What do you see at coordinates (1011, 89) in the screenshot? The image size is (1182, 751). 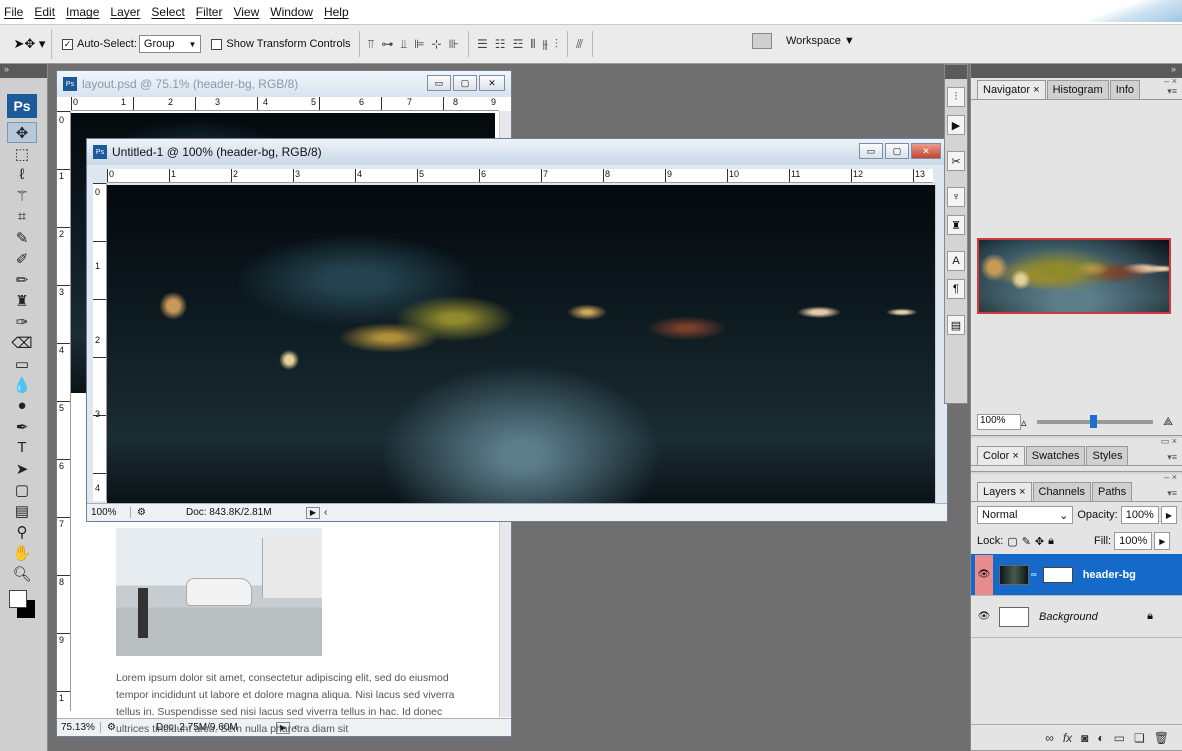 I see `tab-navigator: Navigator ×` at bounding box center [1011, 89].